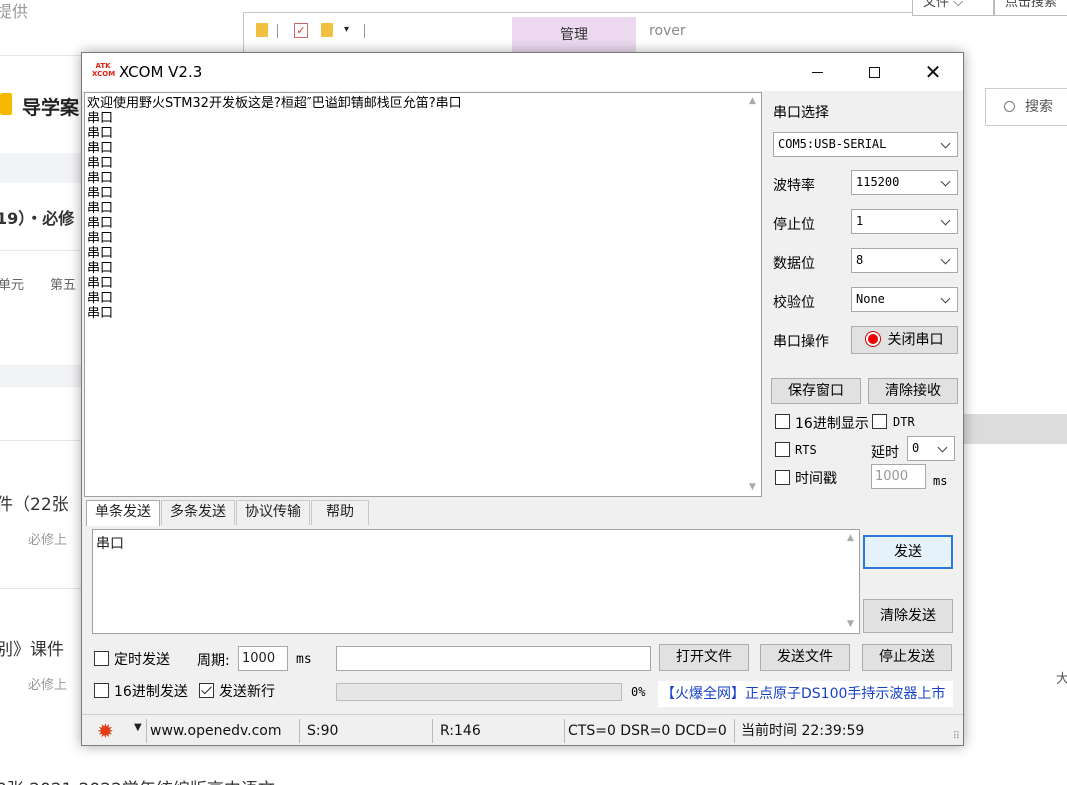 The height and width of the screenshot is (785, 1067). I want to click on maximize-button, so click(874, 72).